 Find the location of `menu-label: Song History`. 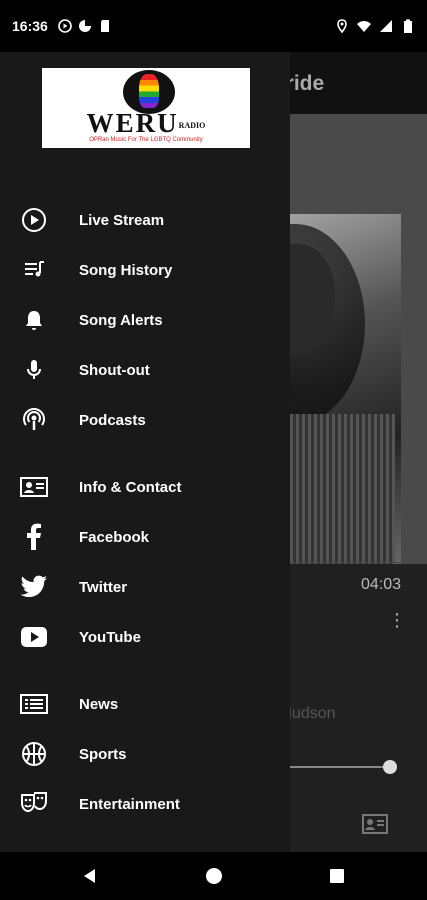

menu-label: Song History is located at coordinates (126, 270).